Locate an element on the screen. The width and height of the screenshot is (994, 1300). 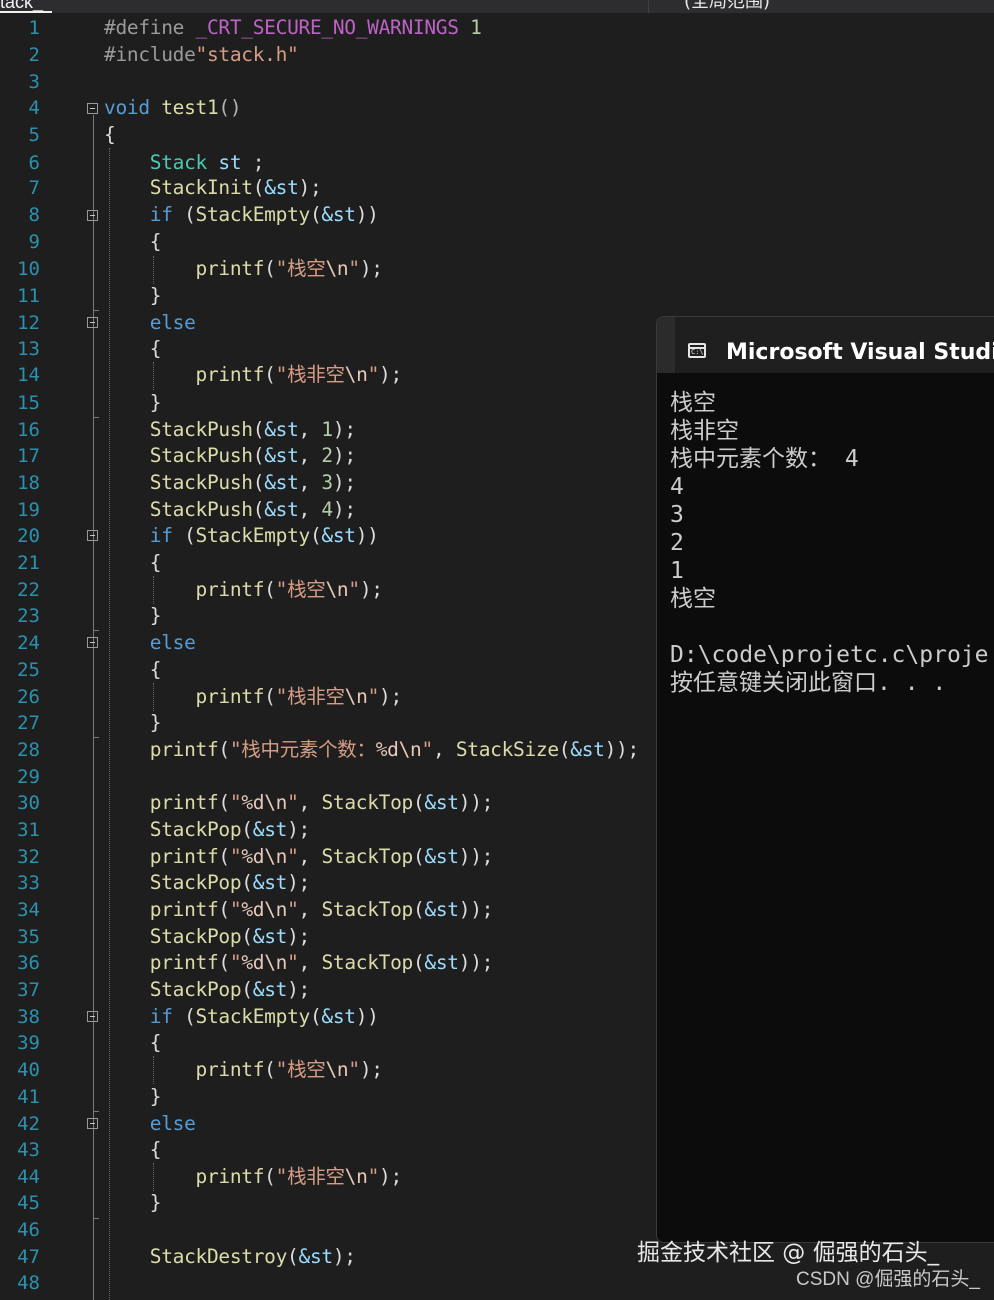
scope-dropdown-label: (全局范围) is located at coordinates (727, 6).